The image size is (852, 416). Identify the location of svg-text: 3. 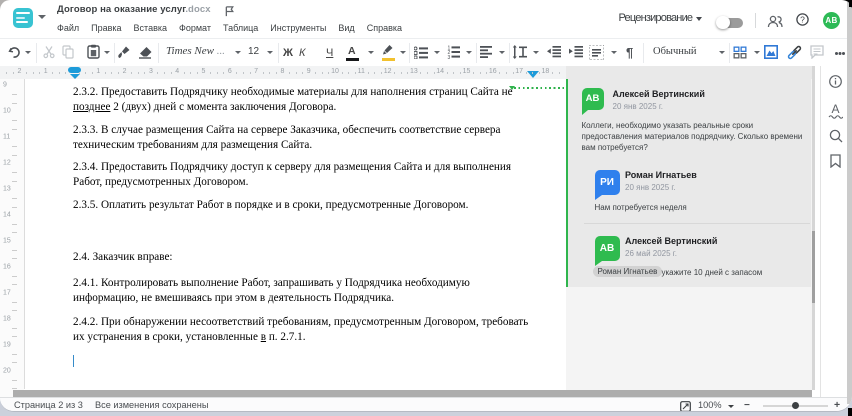
(449, 57).